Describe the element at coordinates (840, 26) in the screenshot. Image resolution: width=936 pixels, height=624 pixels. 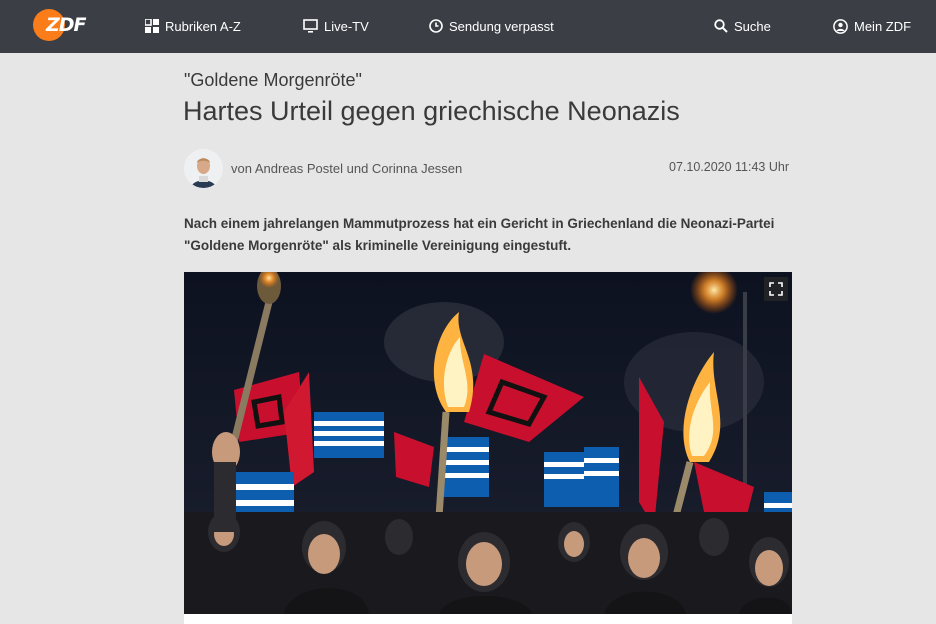
I see `user-icon` at that location.